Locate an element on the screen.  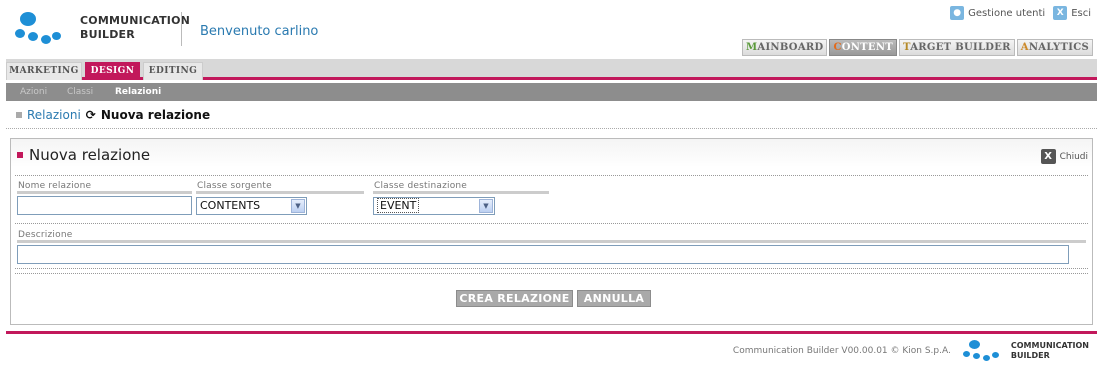
breadcrumb-bullet-icon is located at coordinates (19, 115).